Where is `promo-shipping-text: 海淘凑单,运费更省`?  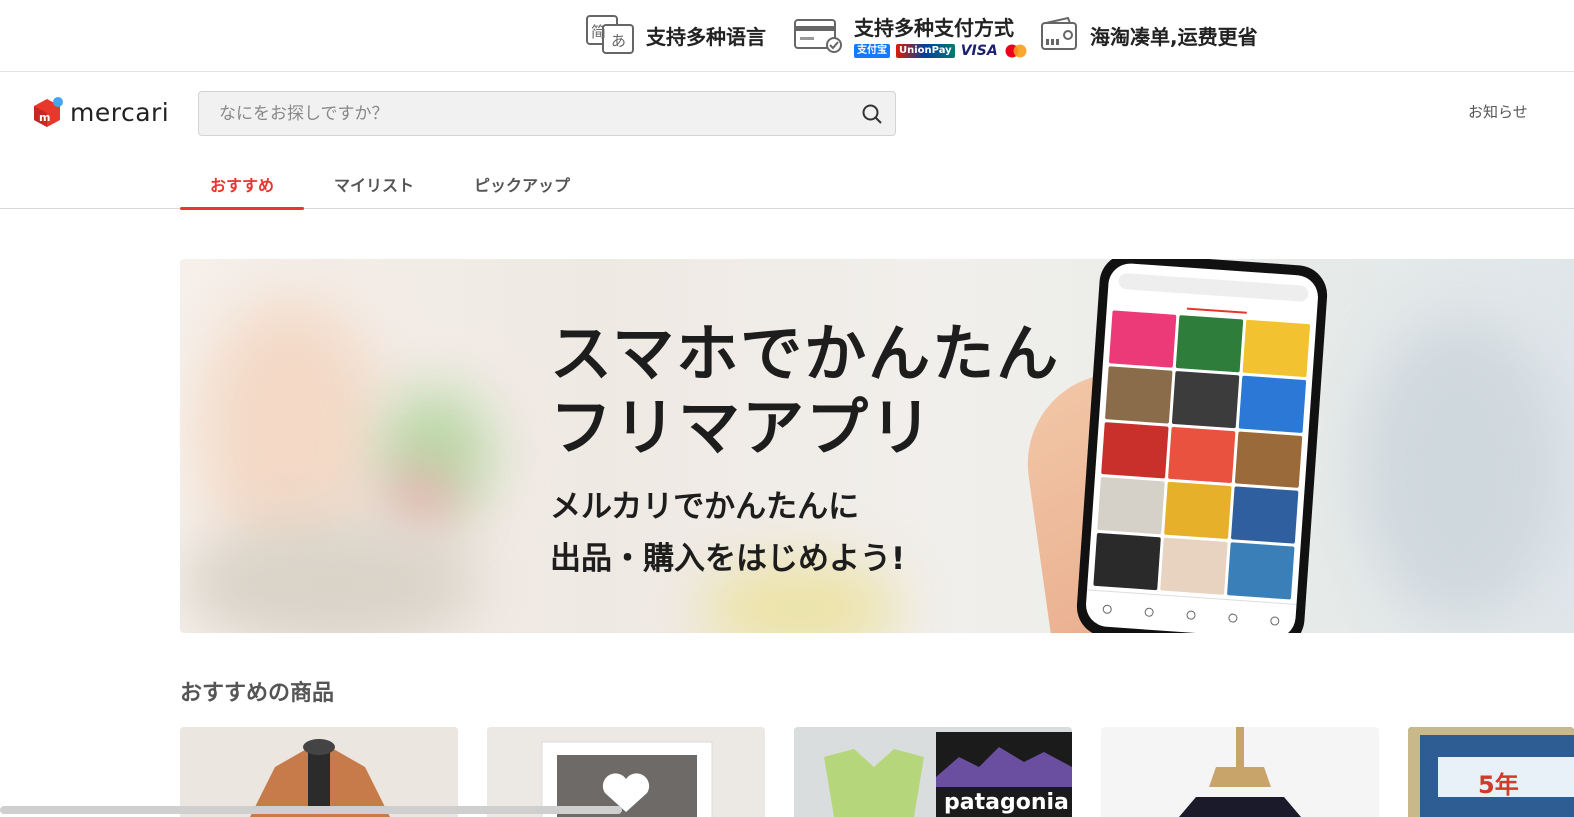
promo-shipping-text: 海淘凑单,运费更省 is located at coordinates (1174, 36).